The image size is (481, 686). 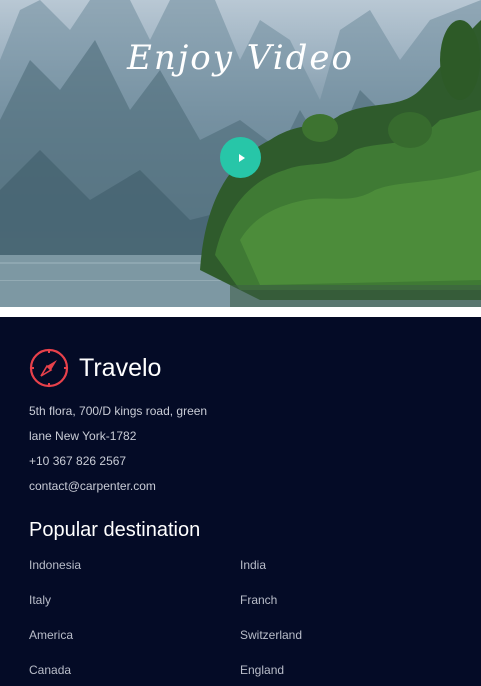 I want to click on destination-link: Indonesia, so click(x=55, y=565).